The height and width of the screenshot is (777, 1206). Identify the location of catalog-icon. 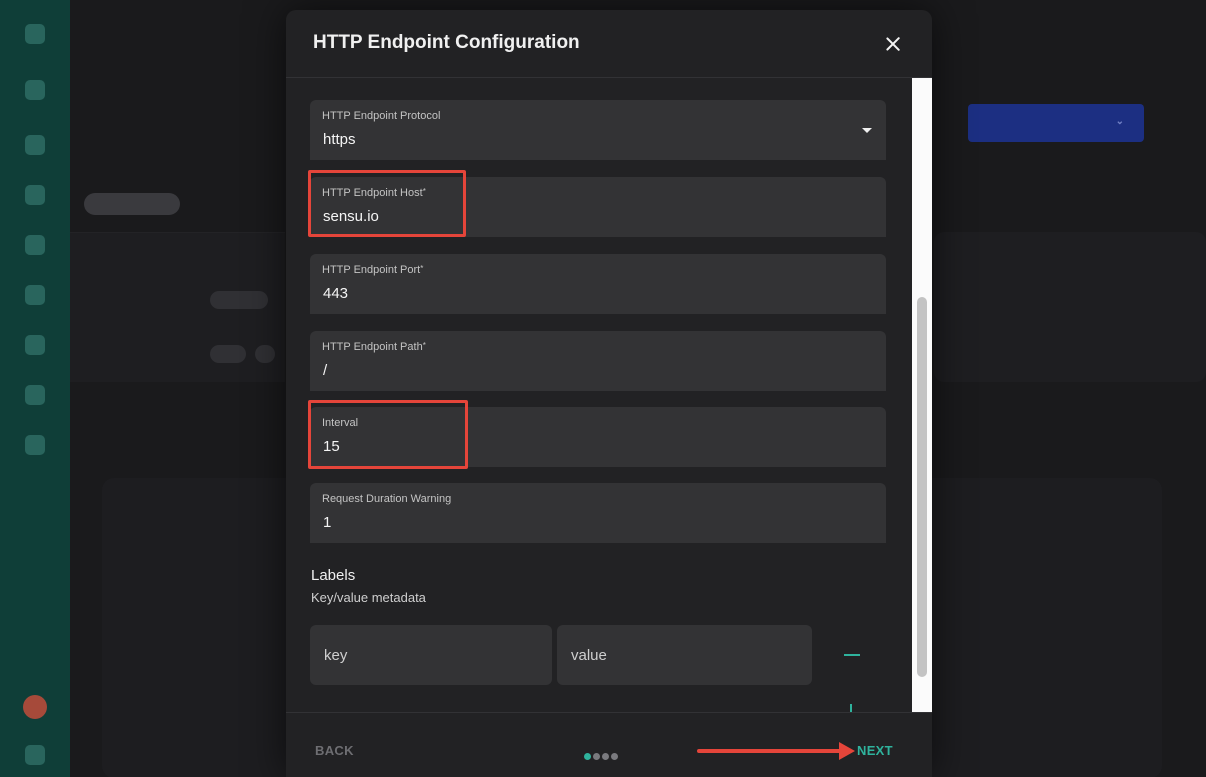
(35, 145).